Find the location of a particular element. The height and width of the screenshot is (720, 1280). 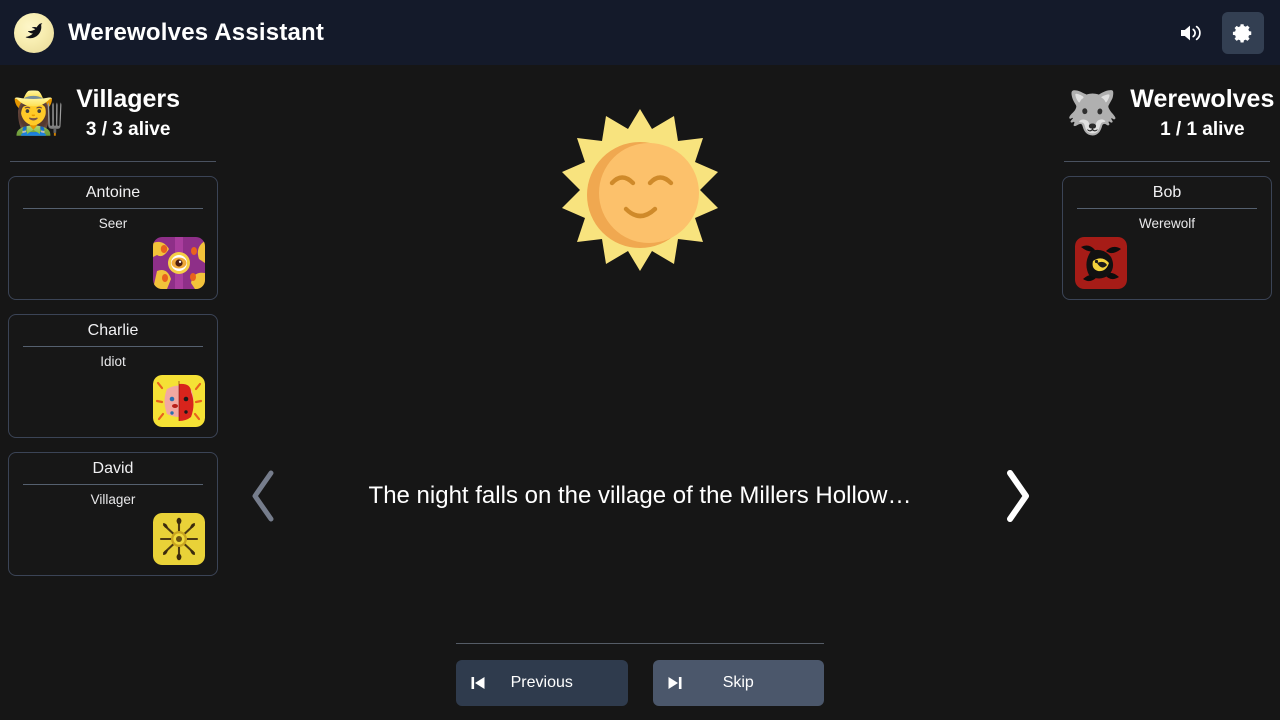

werewolves-header: 🐺 Werewolves 1 / 1 alive is located at coordinates (1168, 111).